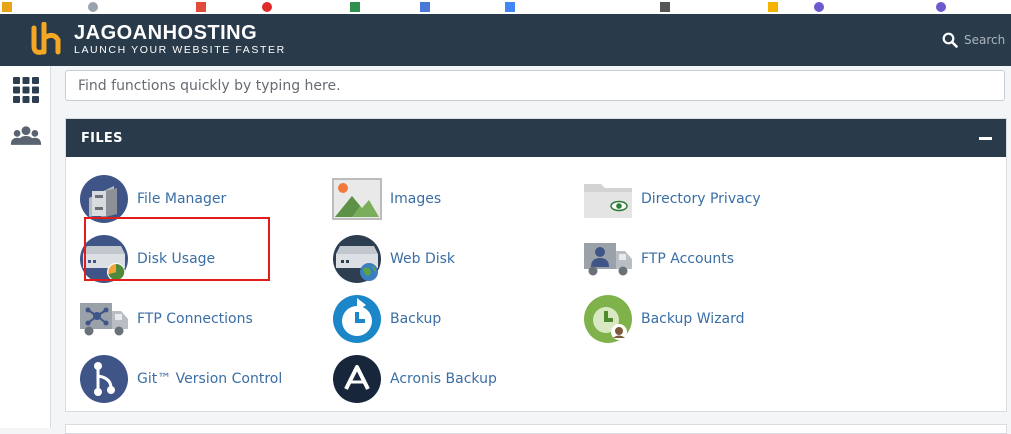 The width and height of the screenshot is (1011, 434). I want to click on sidebar, so click(25, 247).